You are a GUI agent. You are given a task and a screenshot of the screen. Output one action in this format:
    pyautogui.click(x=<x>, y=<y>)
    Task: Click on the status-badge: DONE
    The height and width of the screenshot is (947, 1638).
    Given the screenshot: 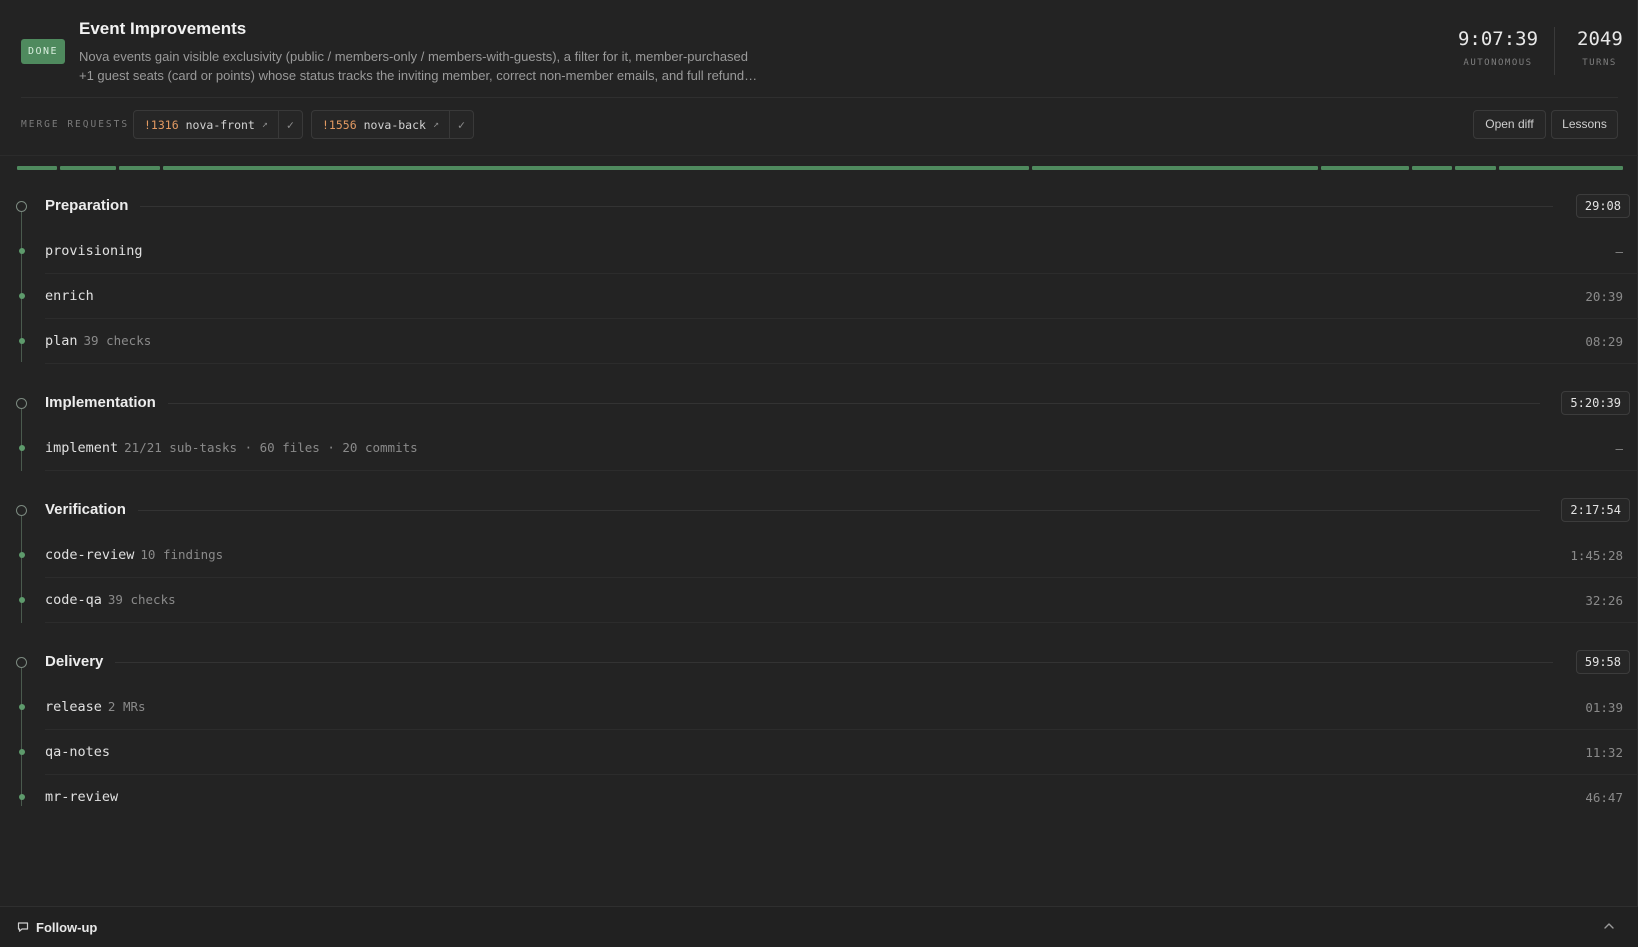 What is the action you would take?
    pyautogui.click(x=43, y=51)
    